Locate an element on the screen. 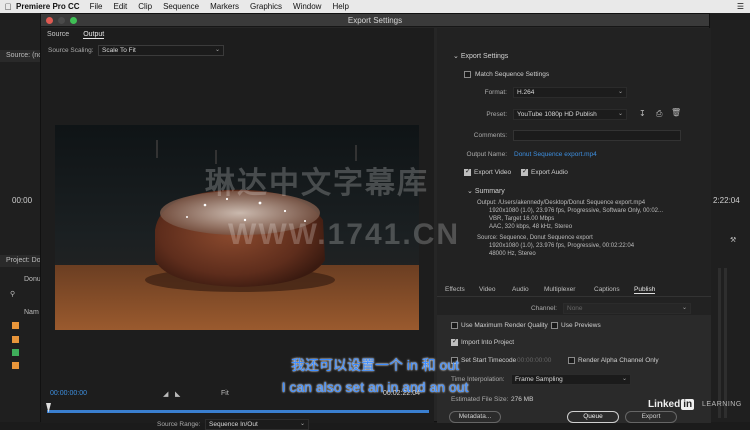 Image resolution: width=750 pixels, height=430 pixels. export-settings-section-title: ⌄ Export Settings is located at coordinates (480, 56).